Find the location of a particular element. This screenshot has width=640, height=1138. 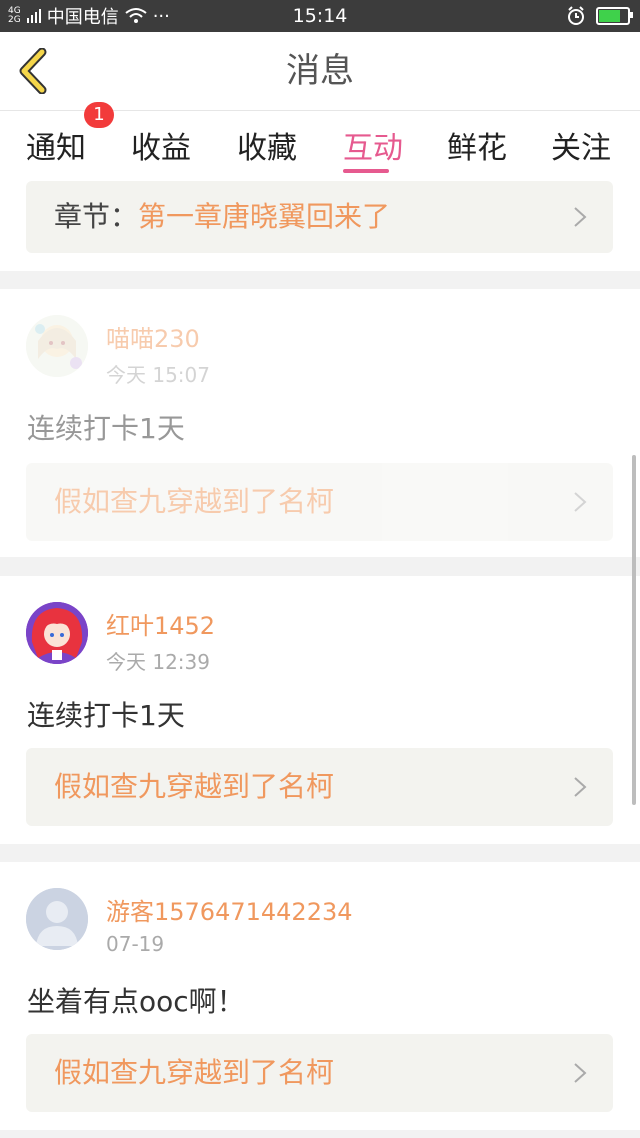

chapter-link-text: 章节：第一章唐晓翼回来了 is located at coordinates (222, 217).